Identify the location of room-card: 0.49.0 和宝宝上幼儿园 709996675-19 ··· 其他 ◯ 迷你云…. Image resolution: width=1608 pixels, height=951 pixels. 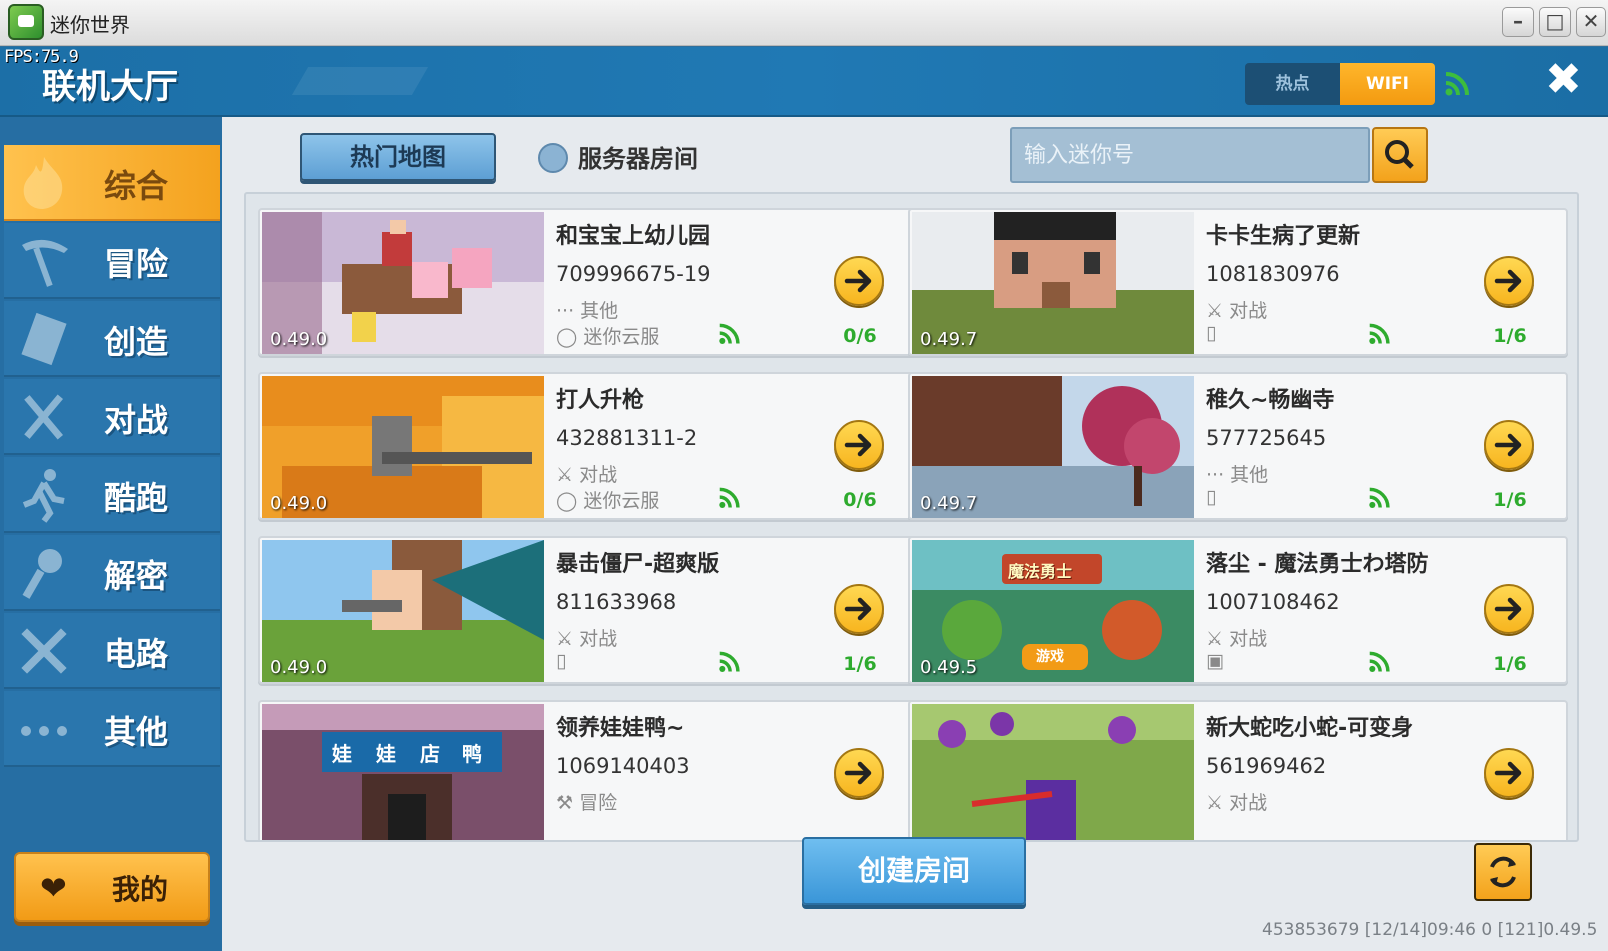
(588, 282).